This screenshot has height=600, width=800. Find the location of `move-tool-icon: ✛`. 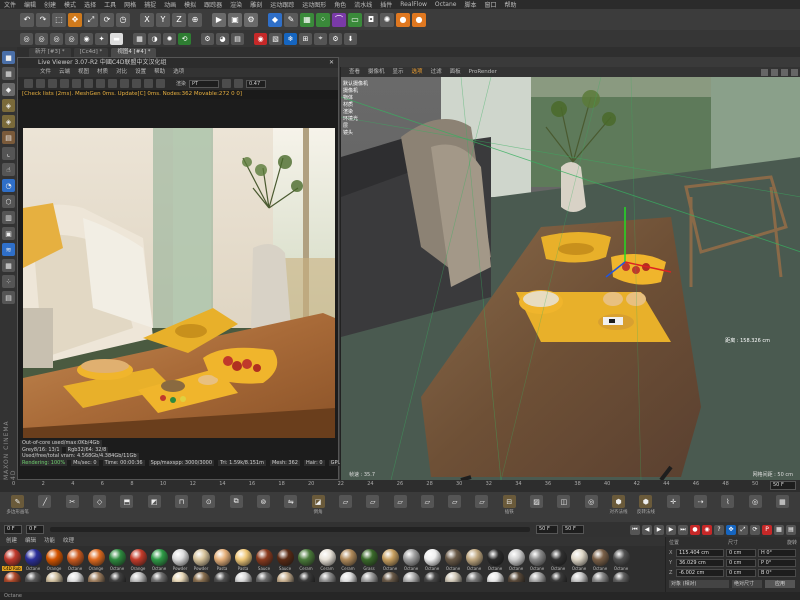

move-tool-icon: ✛ is located at coordinates (673, 501).